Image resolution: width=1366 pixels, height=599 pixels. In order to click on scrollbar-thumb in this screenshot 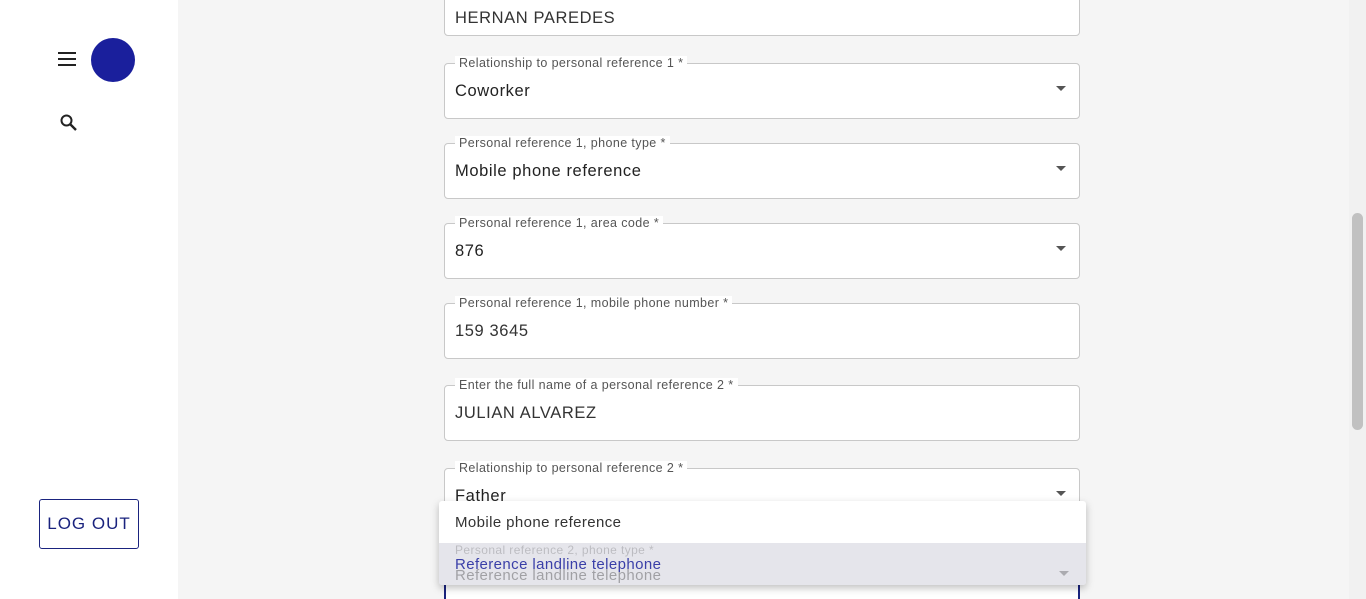, I will do `click(1357, 321)`.